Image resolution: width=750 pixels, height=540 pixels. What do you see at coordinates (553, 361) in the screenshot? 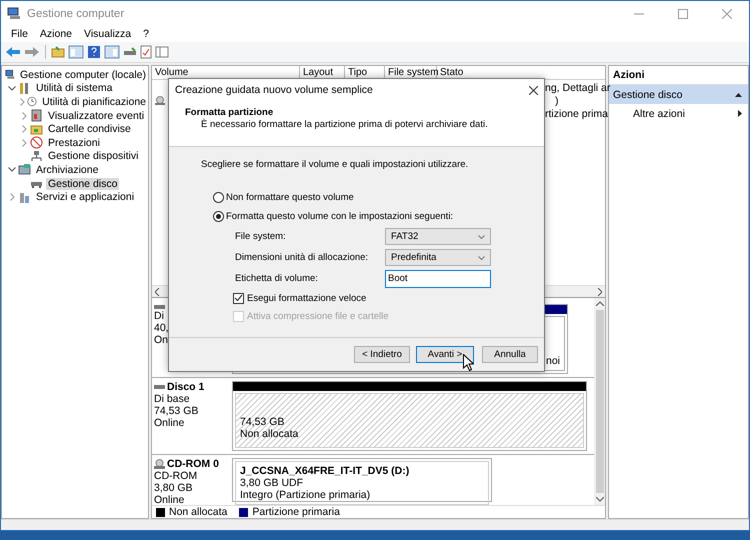
I see `partition-info: noi` at bounding box center [553, 361].